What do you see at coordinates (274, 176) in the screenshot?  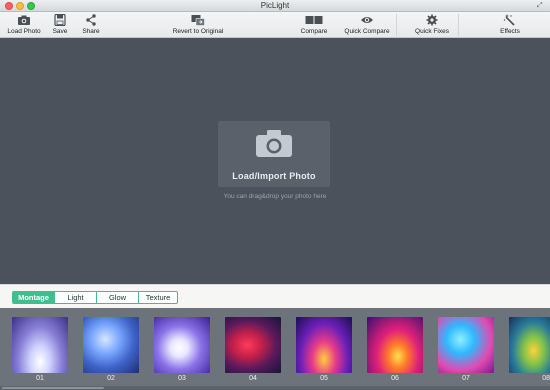 I see `load-import-photo-label: Load/Import Photo` at bounding box center [274, 176].